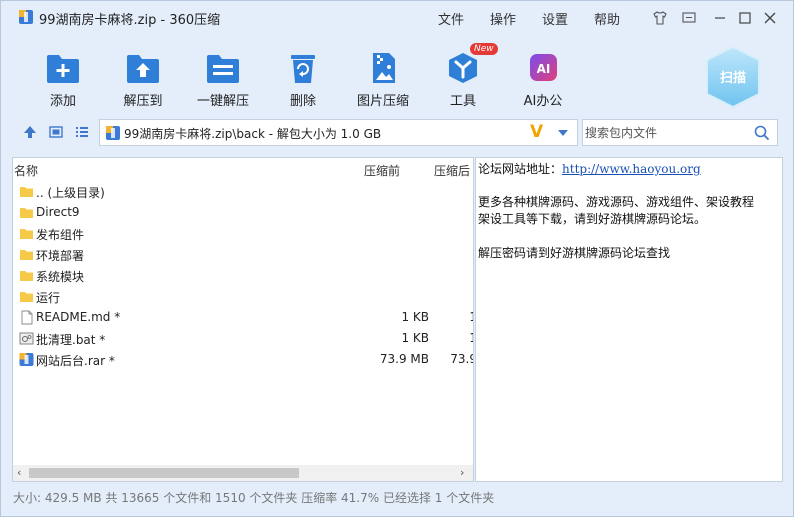 This screenshot has height=517, width=794. I want to click on list-view-icon, so click(82, 132).